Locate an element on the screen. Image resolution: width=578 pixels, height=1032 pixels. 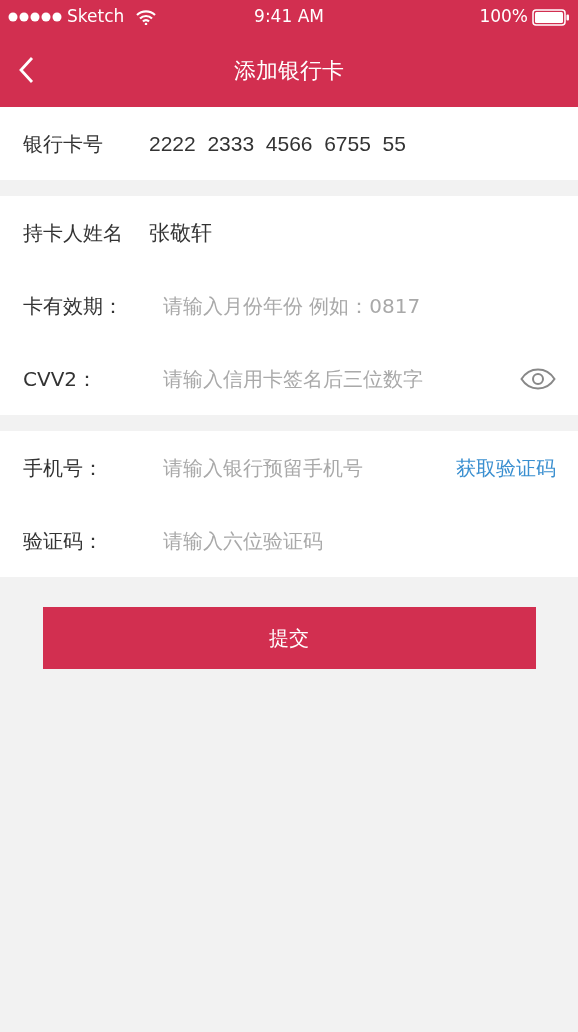
show-password-button is located at coordinates (538, 378).